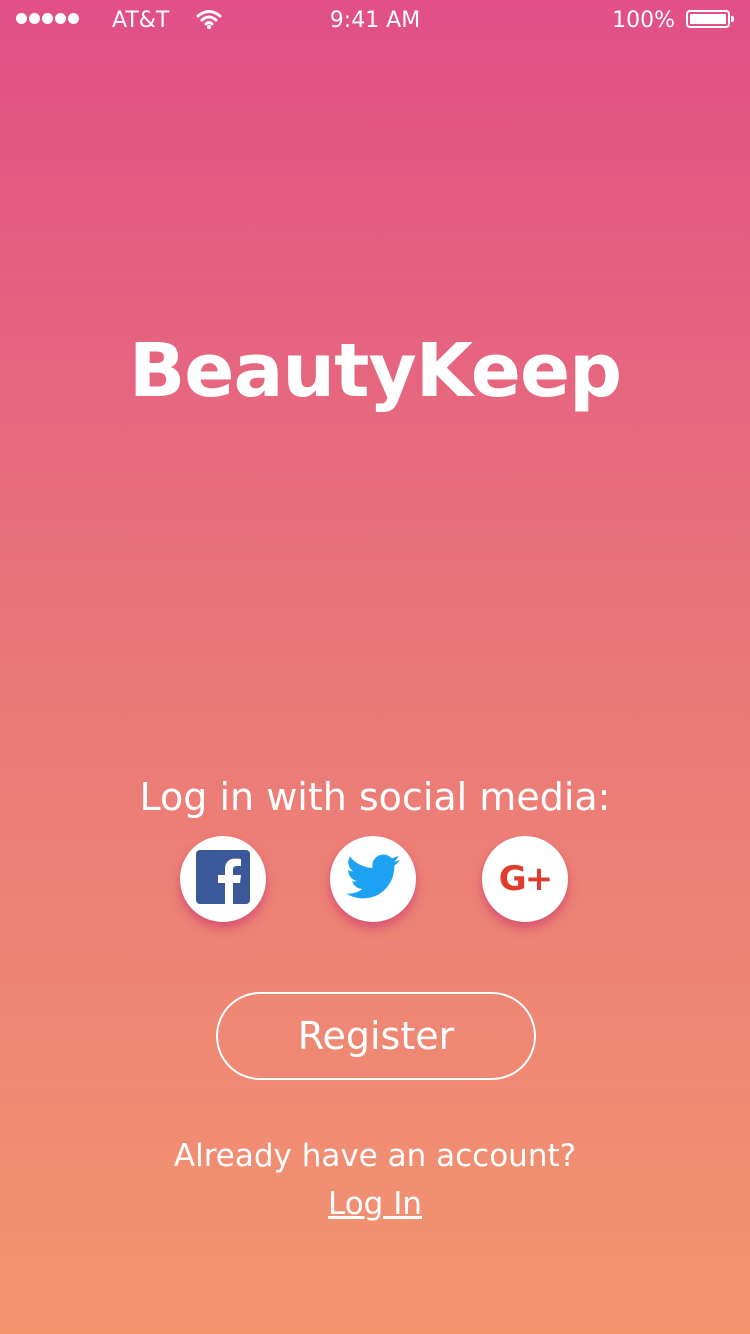  I want to click on social-login-label: Log in with social media:, so click(375, 797).